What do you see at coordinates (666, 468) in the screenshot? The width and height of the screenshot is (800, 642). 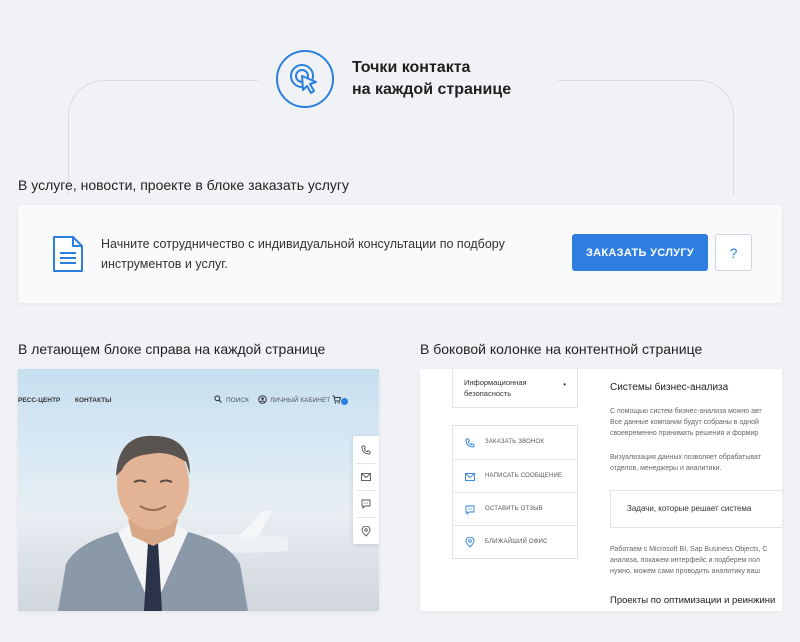 I see `paragraph-line: отделов, менеджеры и аналитики.` at bounding box center [666, 468].